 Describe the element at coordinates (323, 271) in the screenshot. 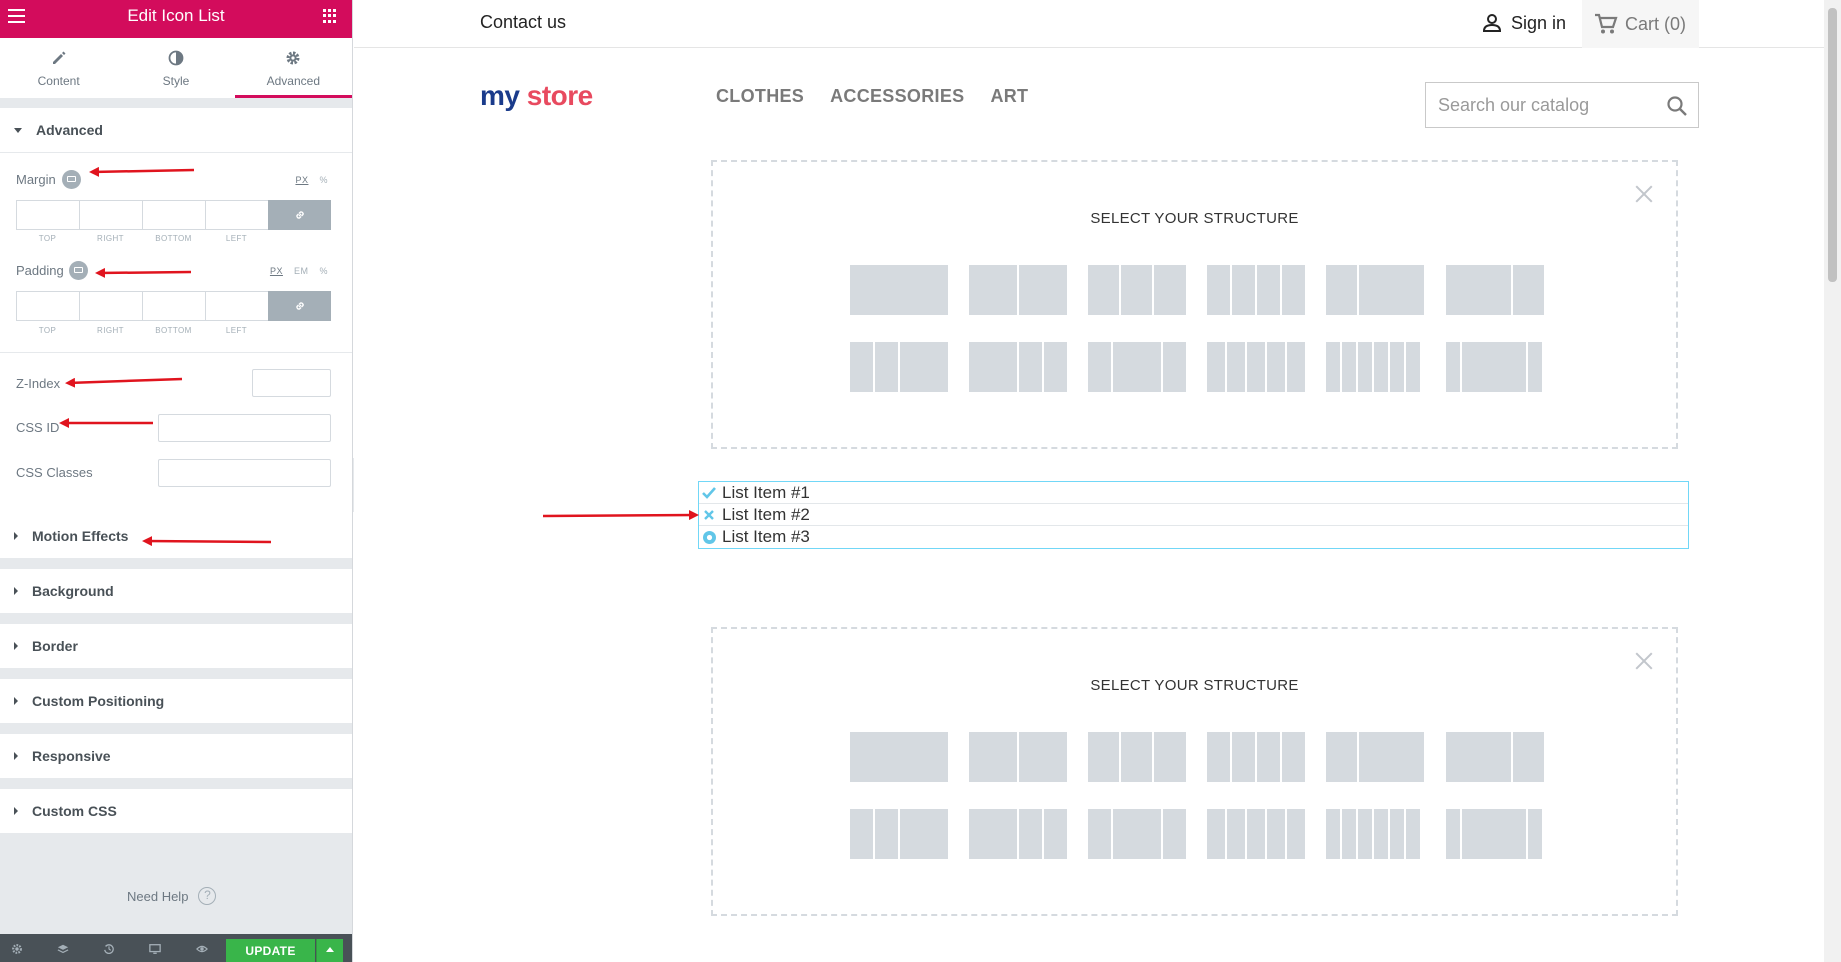

I see `padding-unit-percent: %` at that location.